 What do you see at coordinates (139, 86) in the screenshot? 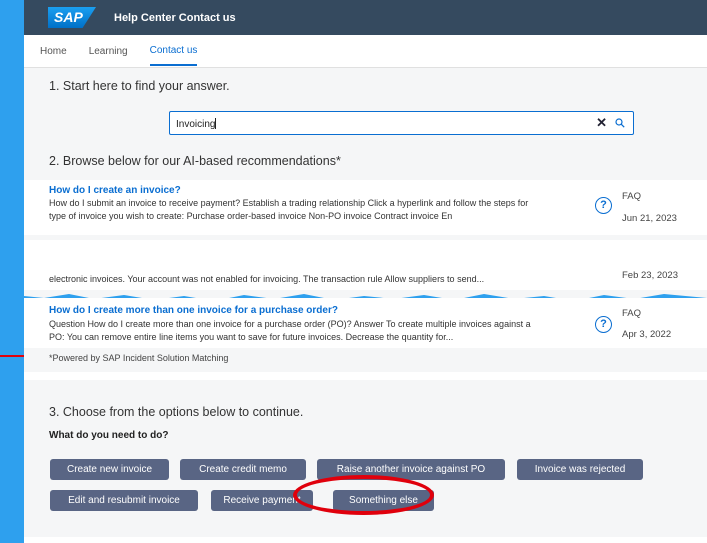
I see `step1-title: 1. Start here to find your answer.` at bounding box center [139, 86].